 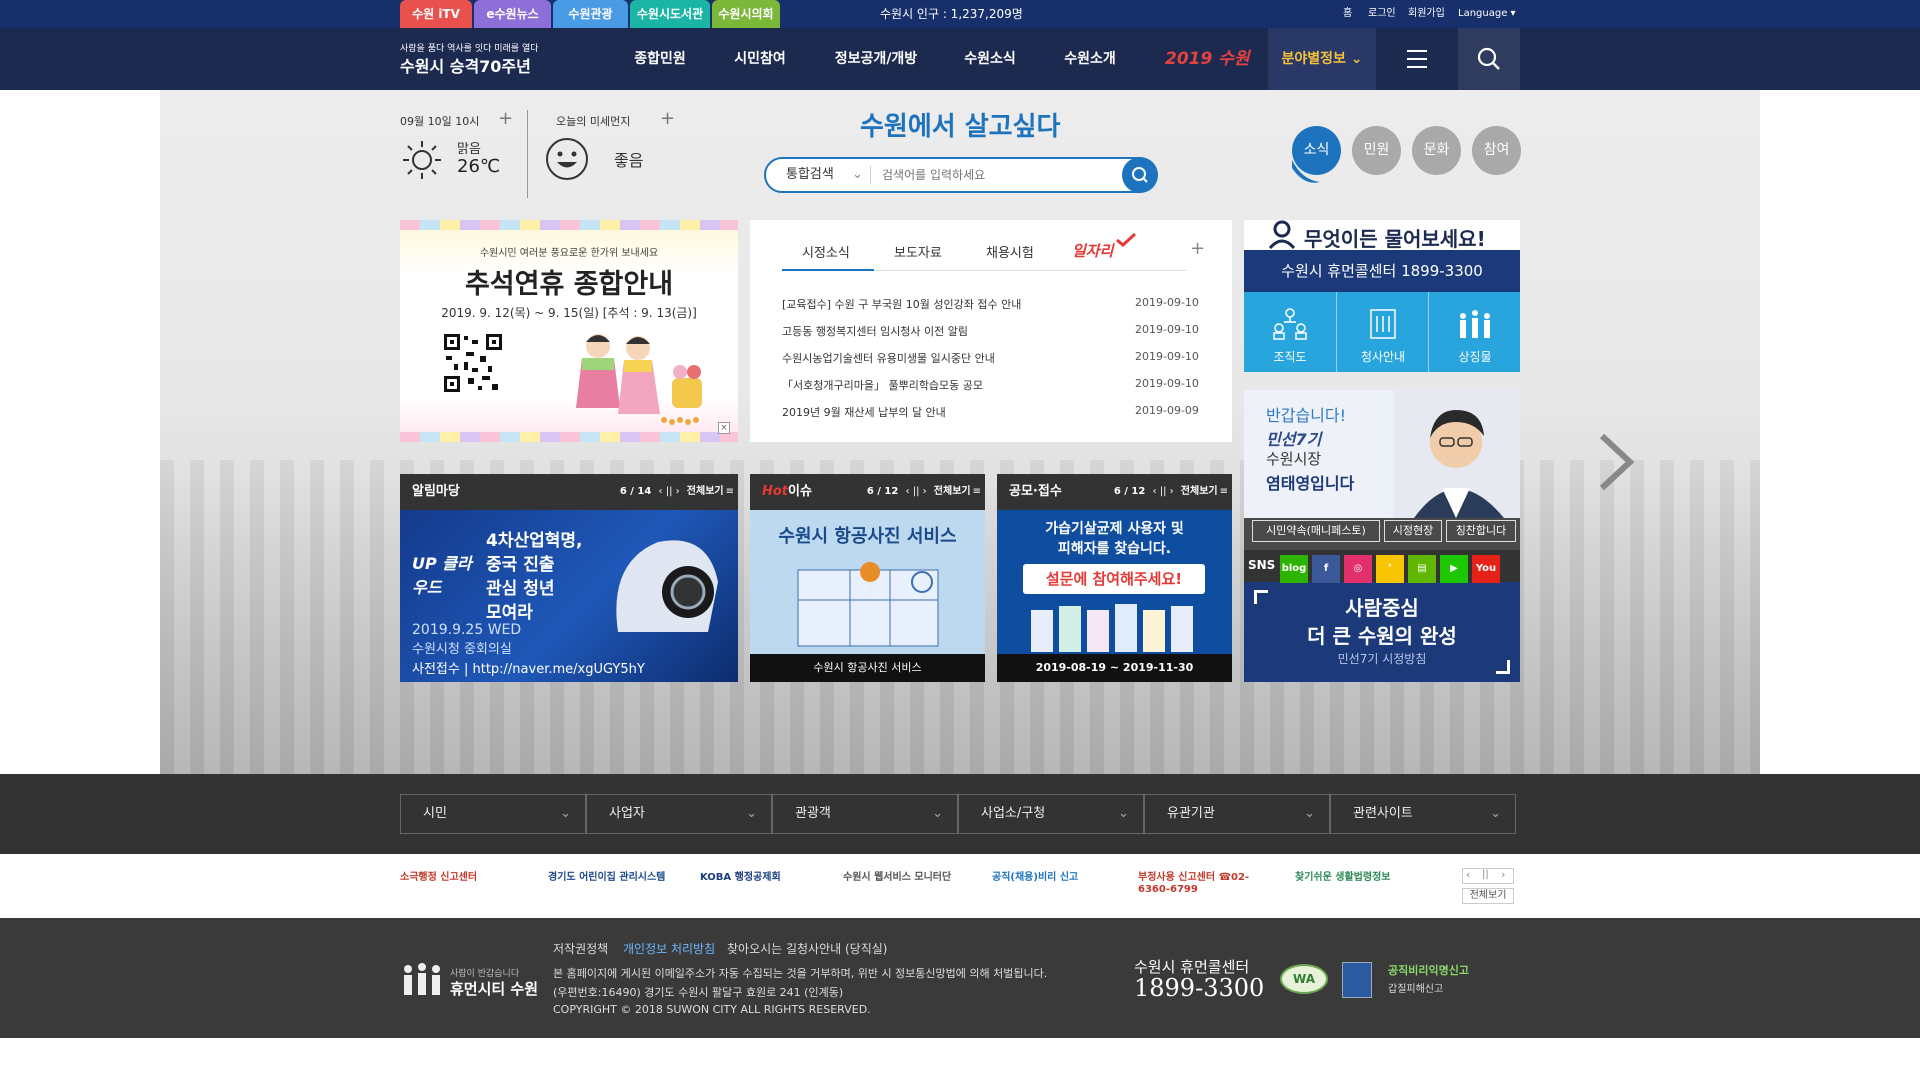 I want to click on slogan-text: 수원에서 살고싶다, so click(x=960, y=127).